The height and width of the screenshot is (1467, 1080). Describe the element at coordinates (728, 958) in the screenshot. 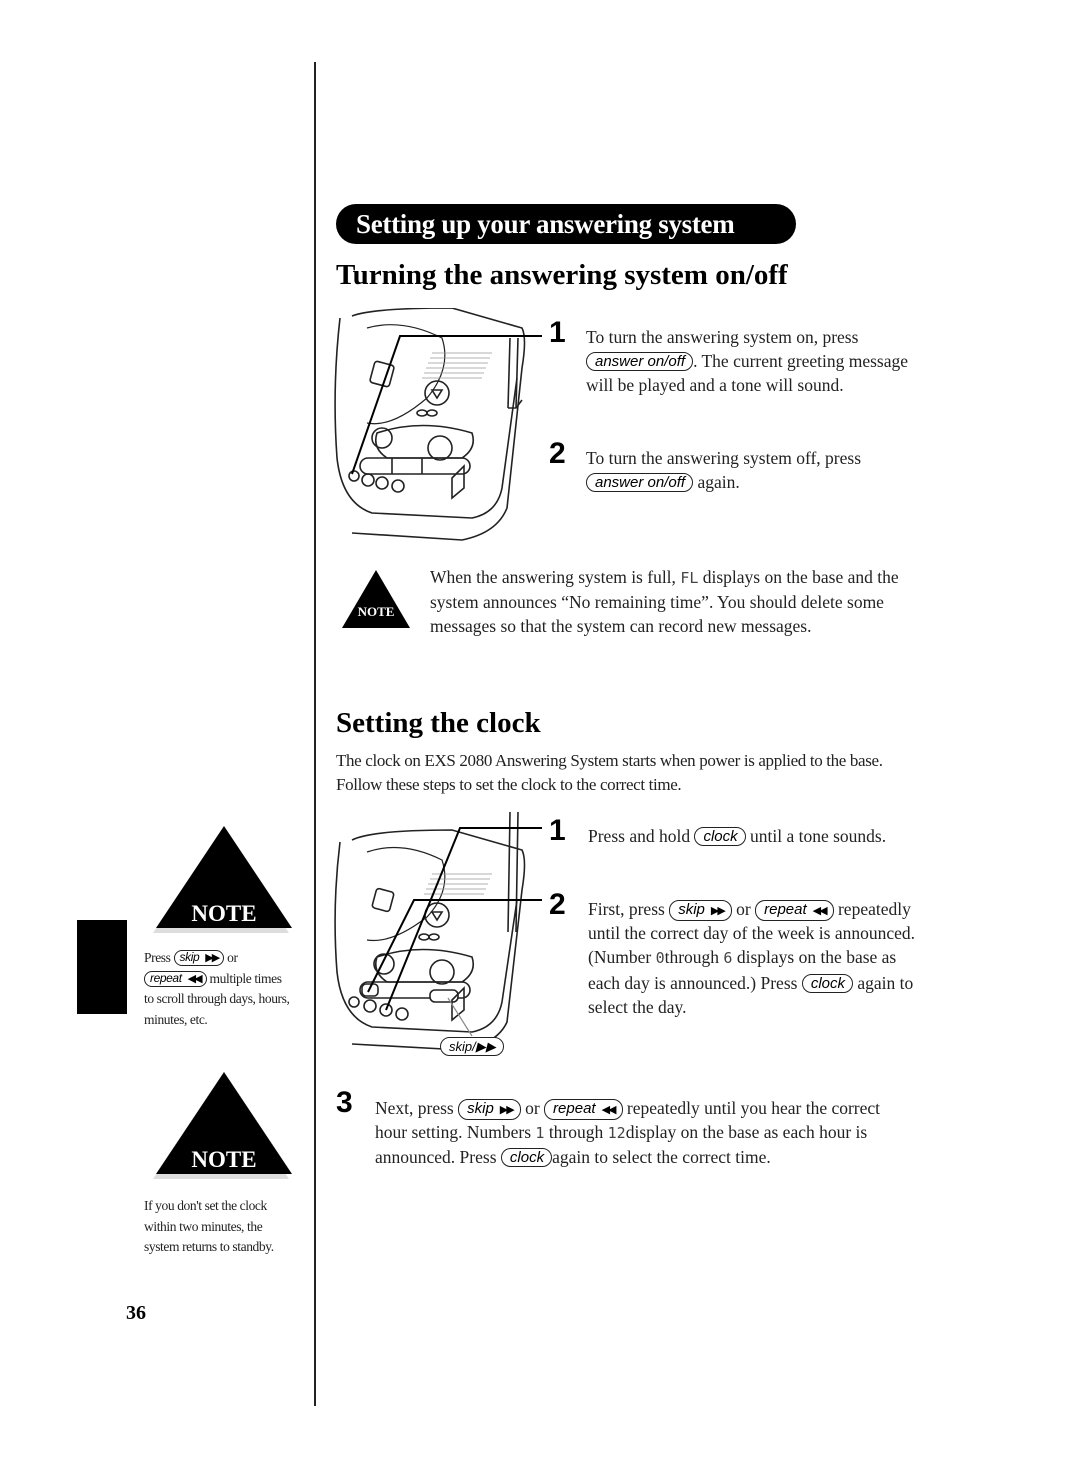

I see `lcd-digit: 6` at that location.